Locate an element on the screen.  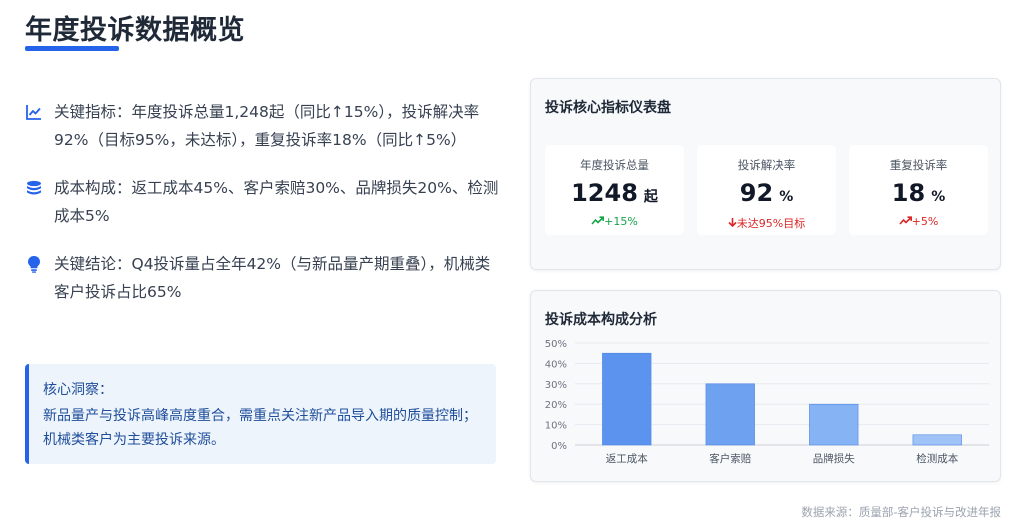
cost-bar-chart: 0% 10% 20% 30% 40% 50% 返工成本 客户索赔 品牌损失 检测成本 is located at coordinates (767, 402).